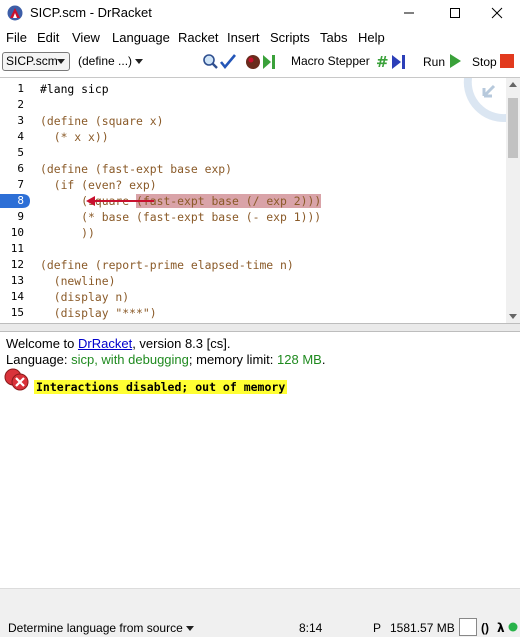 The width and height of the screenshot is (520, 637). Describe the element at coordinates (323, 359) in the screenshot. I see `language-line-end: .` at that location.